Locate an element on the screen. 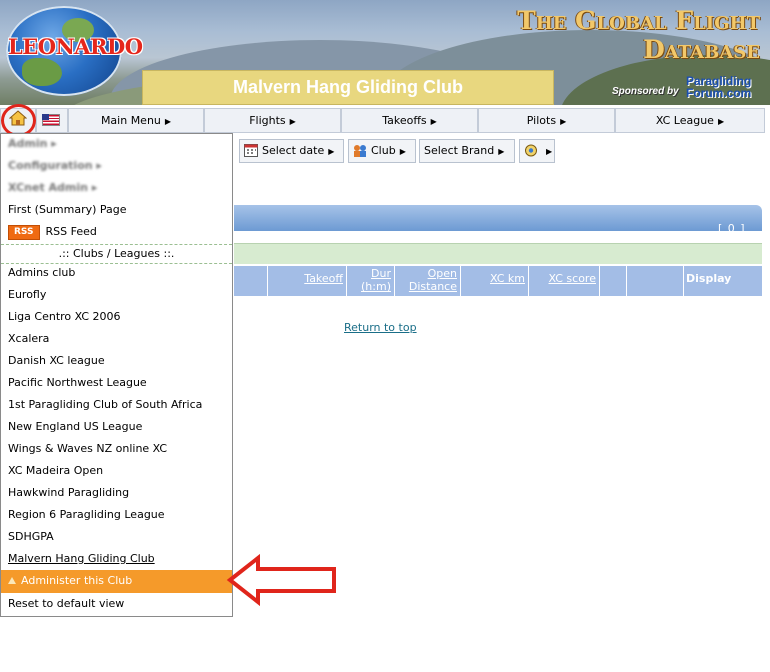 The width and height of the screenshot is (770, 672). club-item: Admins club is located at coordinates (116, 273).